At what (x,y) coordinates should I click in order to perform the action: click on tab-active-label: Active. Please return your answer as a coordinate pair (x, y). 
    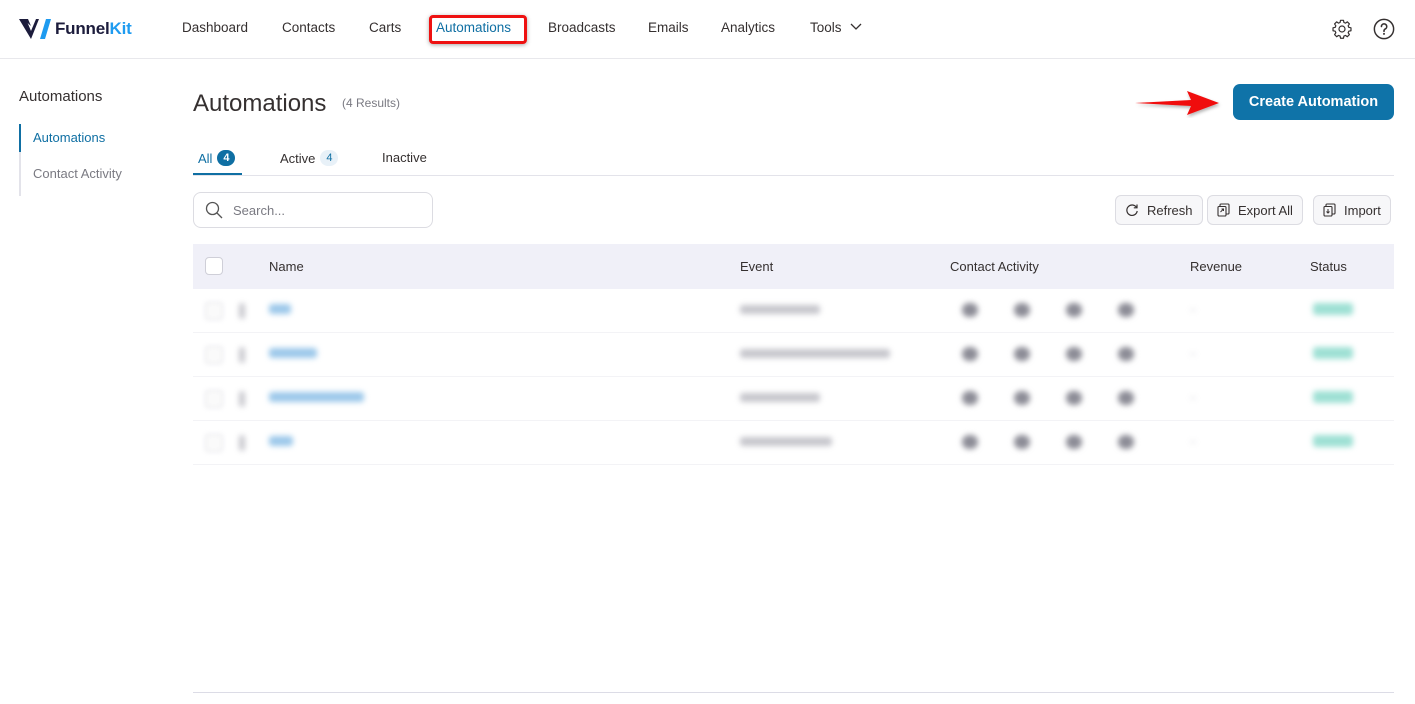
    Looking at the image, I should click on (298, 158).